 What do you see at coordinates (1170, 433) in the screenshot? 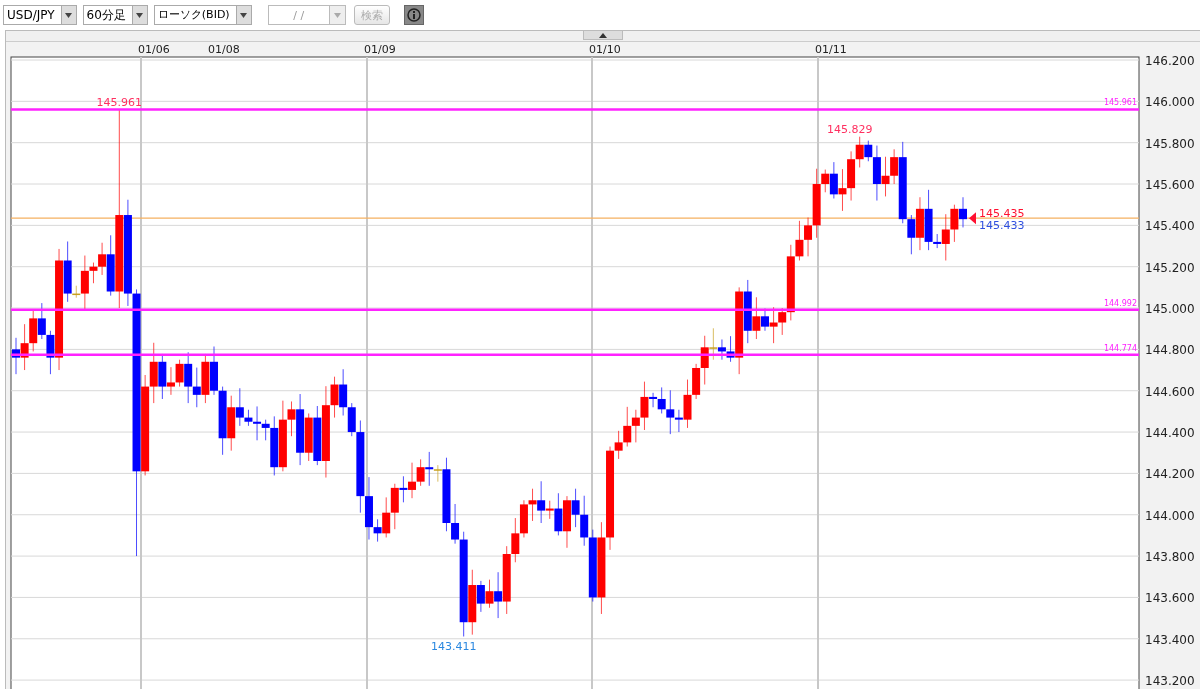
I see `price-axis-label: 144.400` at bounding box center [1170, 433].